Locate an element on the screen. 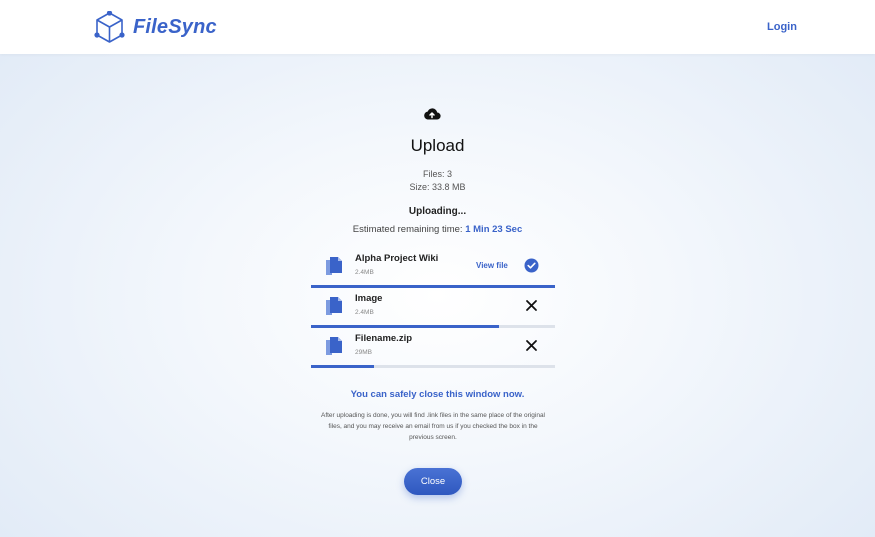 The image size is (875, 537). view-file-link: View file is located at coordinates (492, 265).